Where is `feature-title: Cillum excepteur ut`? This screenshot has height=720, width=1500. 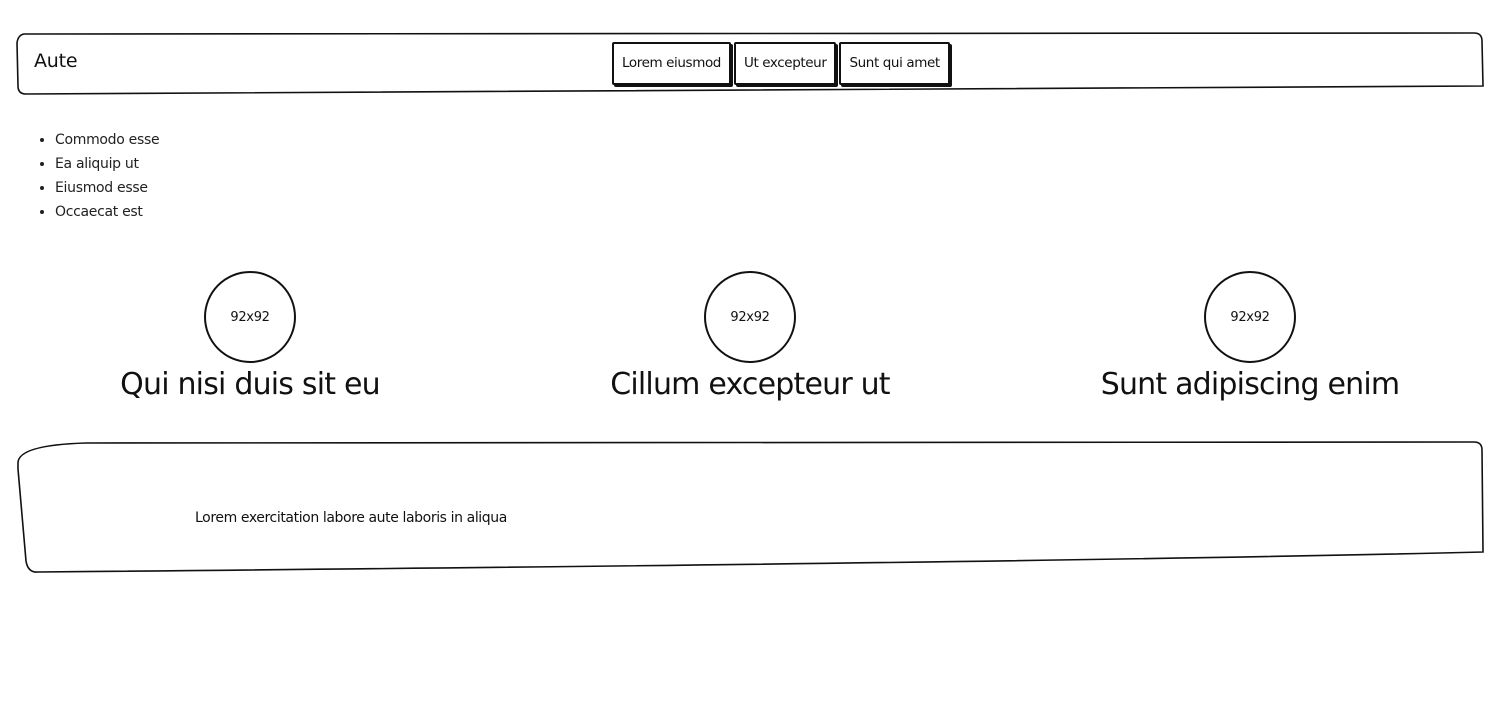
feature-title: Cillum excepteur ut is located at coordinates (750, 384).